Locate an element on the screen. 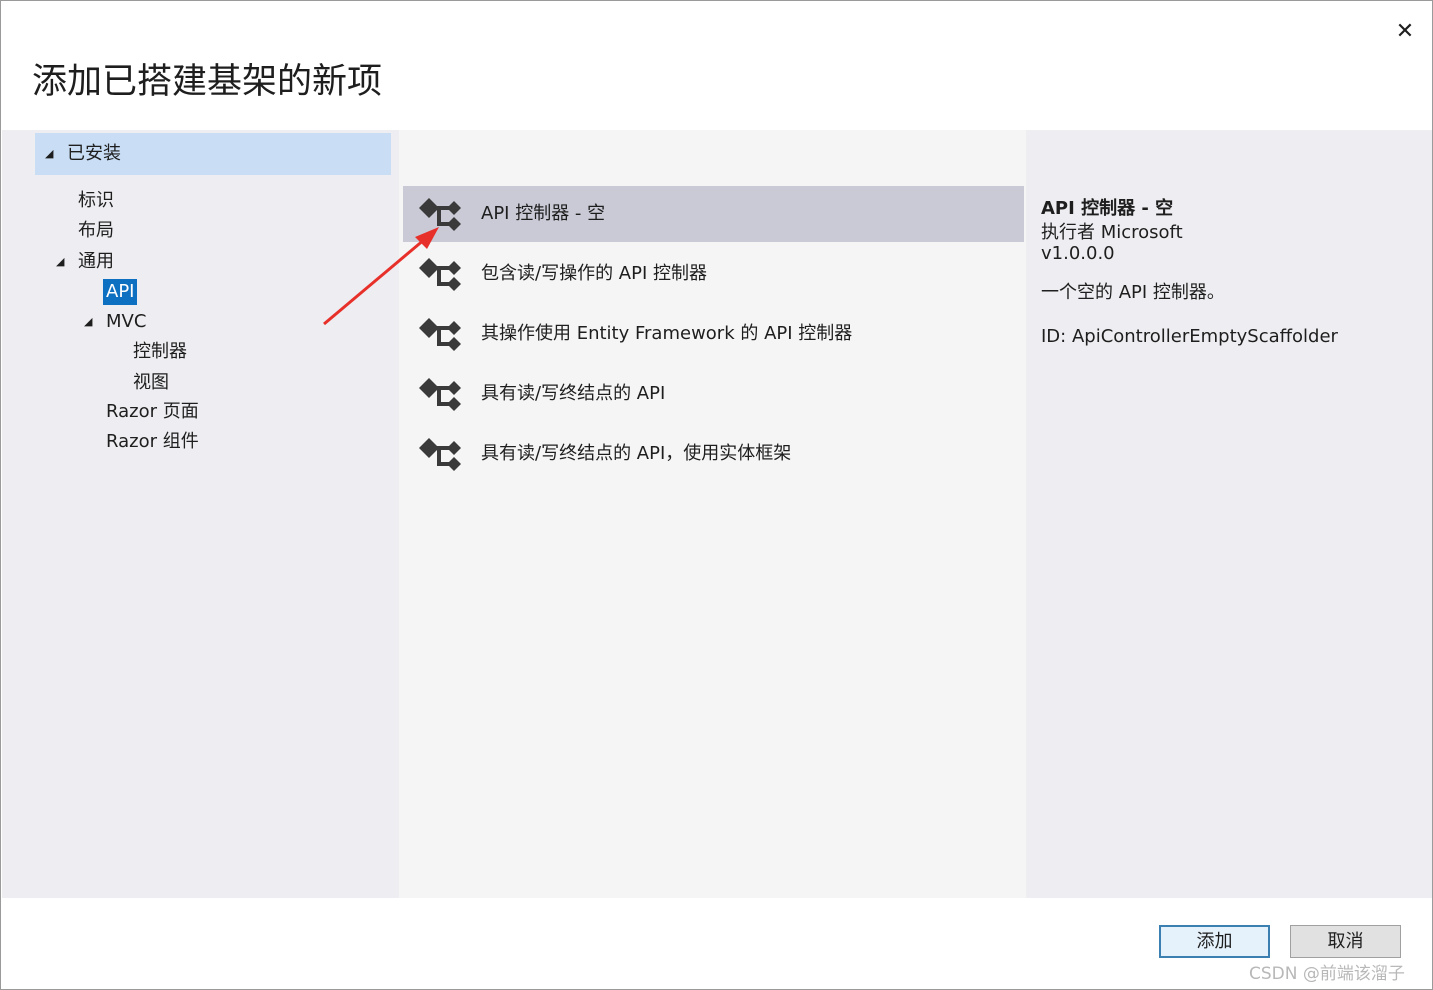  tree-node-label: 视图 is located at coordinates (151, 382).